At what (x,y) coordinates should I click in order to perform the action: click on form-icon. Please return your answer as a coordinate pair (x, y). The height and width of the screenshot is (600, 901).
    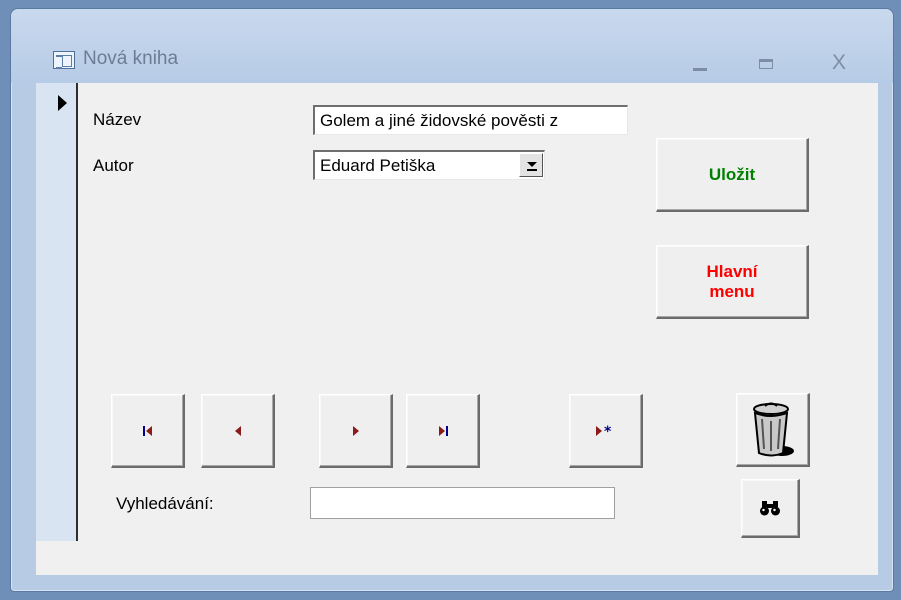
    Looking at the image, I should click on (64, 60).